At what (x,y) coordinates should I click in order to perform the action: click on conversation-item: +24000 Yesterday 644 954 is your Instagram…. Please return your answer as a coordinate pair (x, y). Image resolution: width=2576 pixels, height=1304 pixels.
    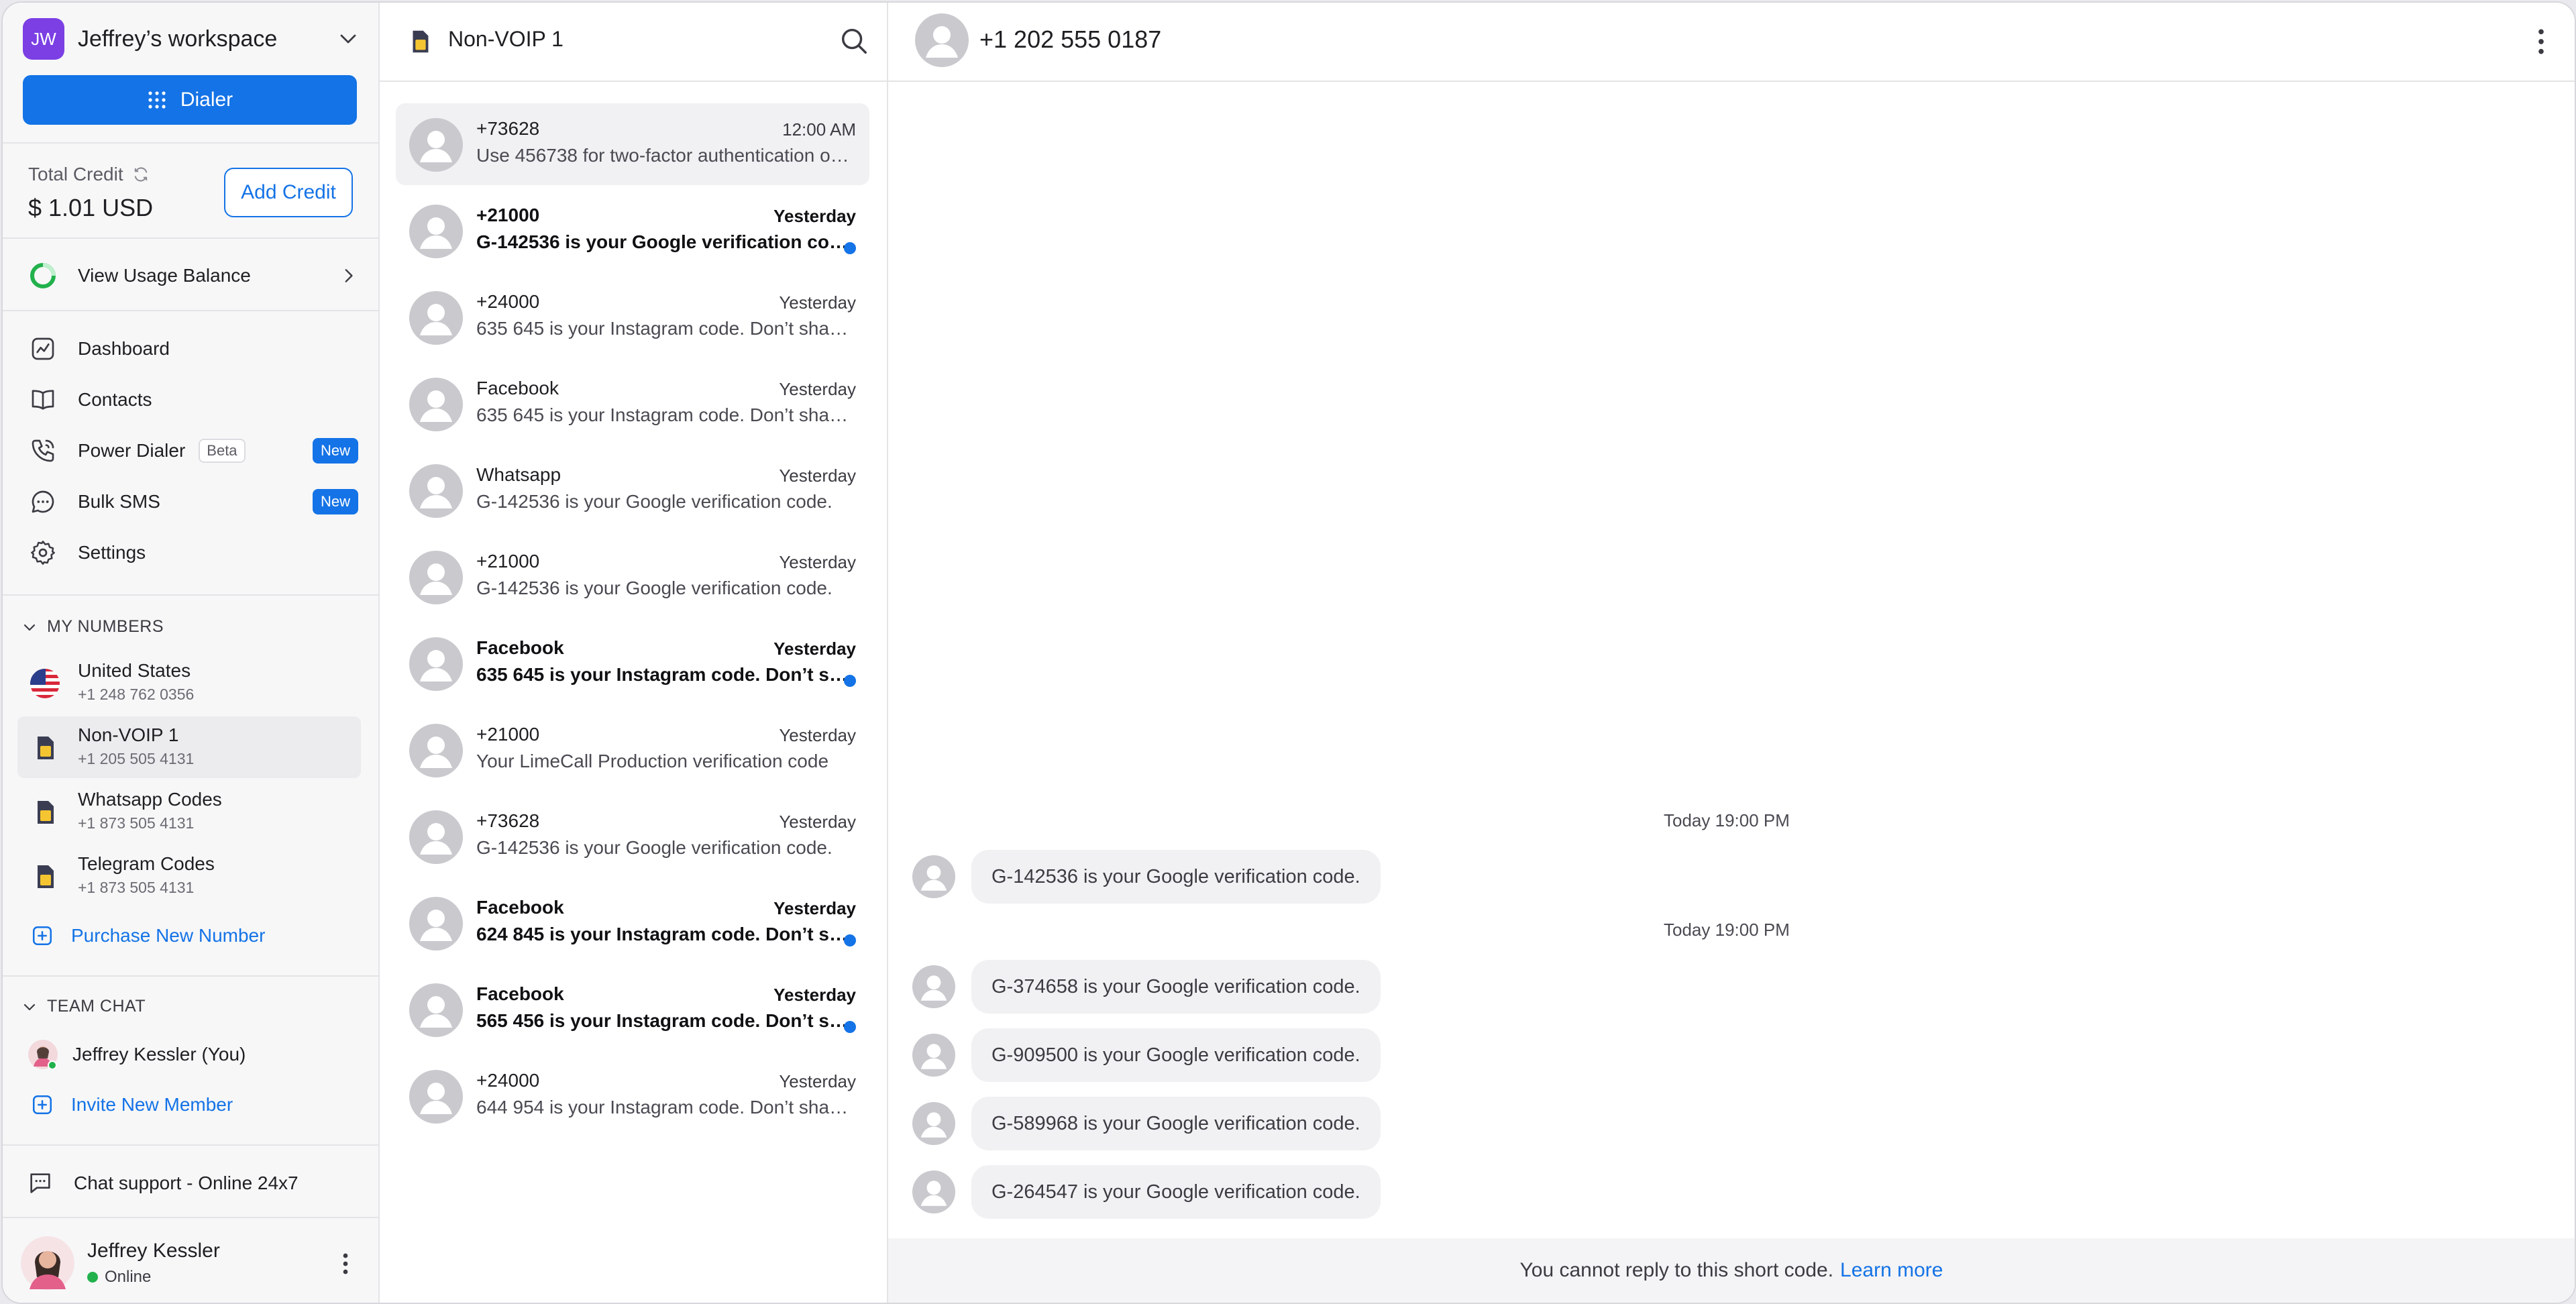
    Looking at the image, I should click on (632, 1096).